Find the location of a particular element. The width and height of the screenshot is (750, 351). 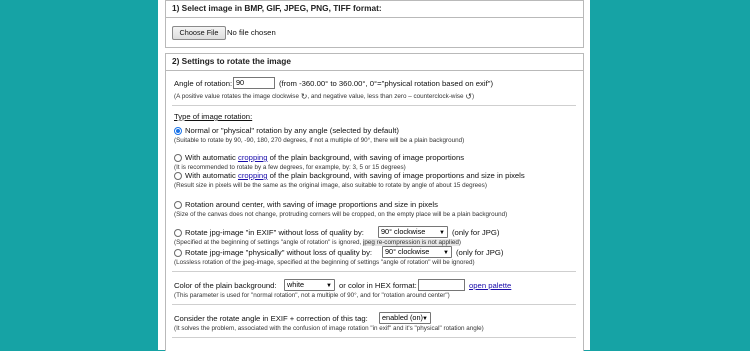

cropping-link-2: cropping is located at coordinates (253, 175).